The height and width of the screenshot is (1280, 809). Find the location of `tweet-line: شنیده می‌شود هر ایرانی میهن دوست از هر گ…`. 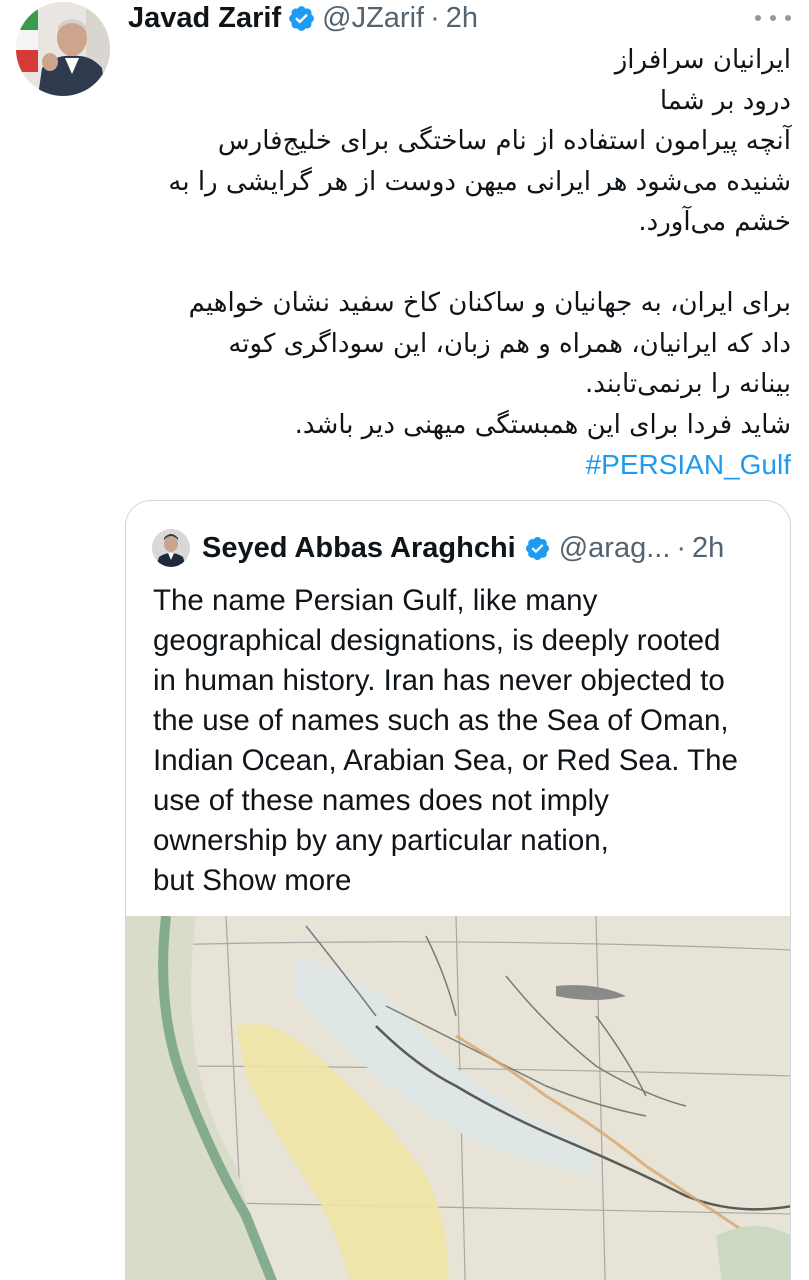

tweet-line: شنیده می‌شود هر ایرانی میهن دوست از هر گ… is located at coordinates (479, 181).